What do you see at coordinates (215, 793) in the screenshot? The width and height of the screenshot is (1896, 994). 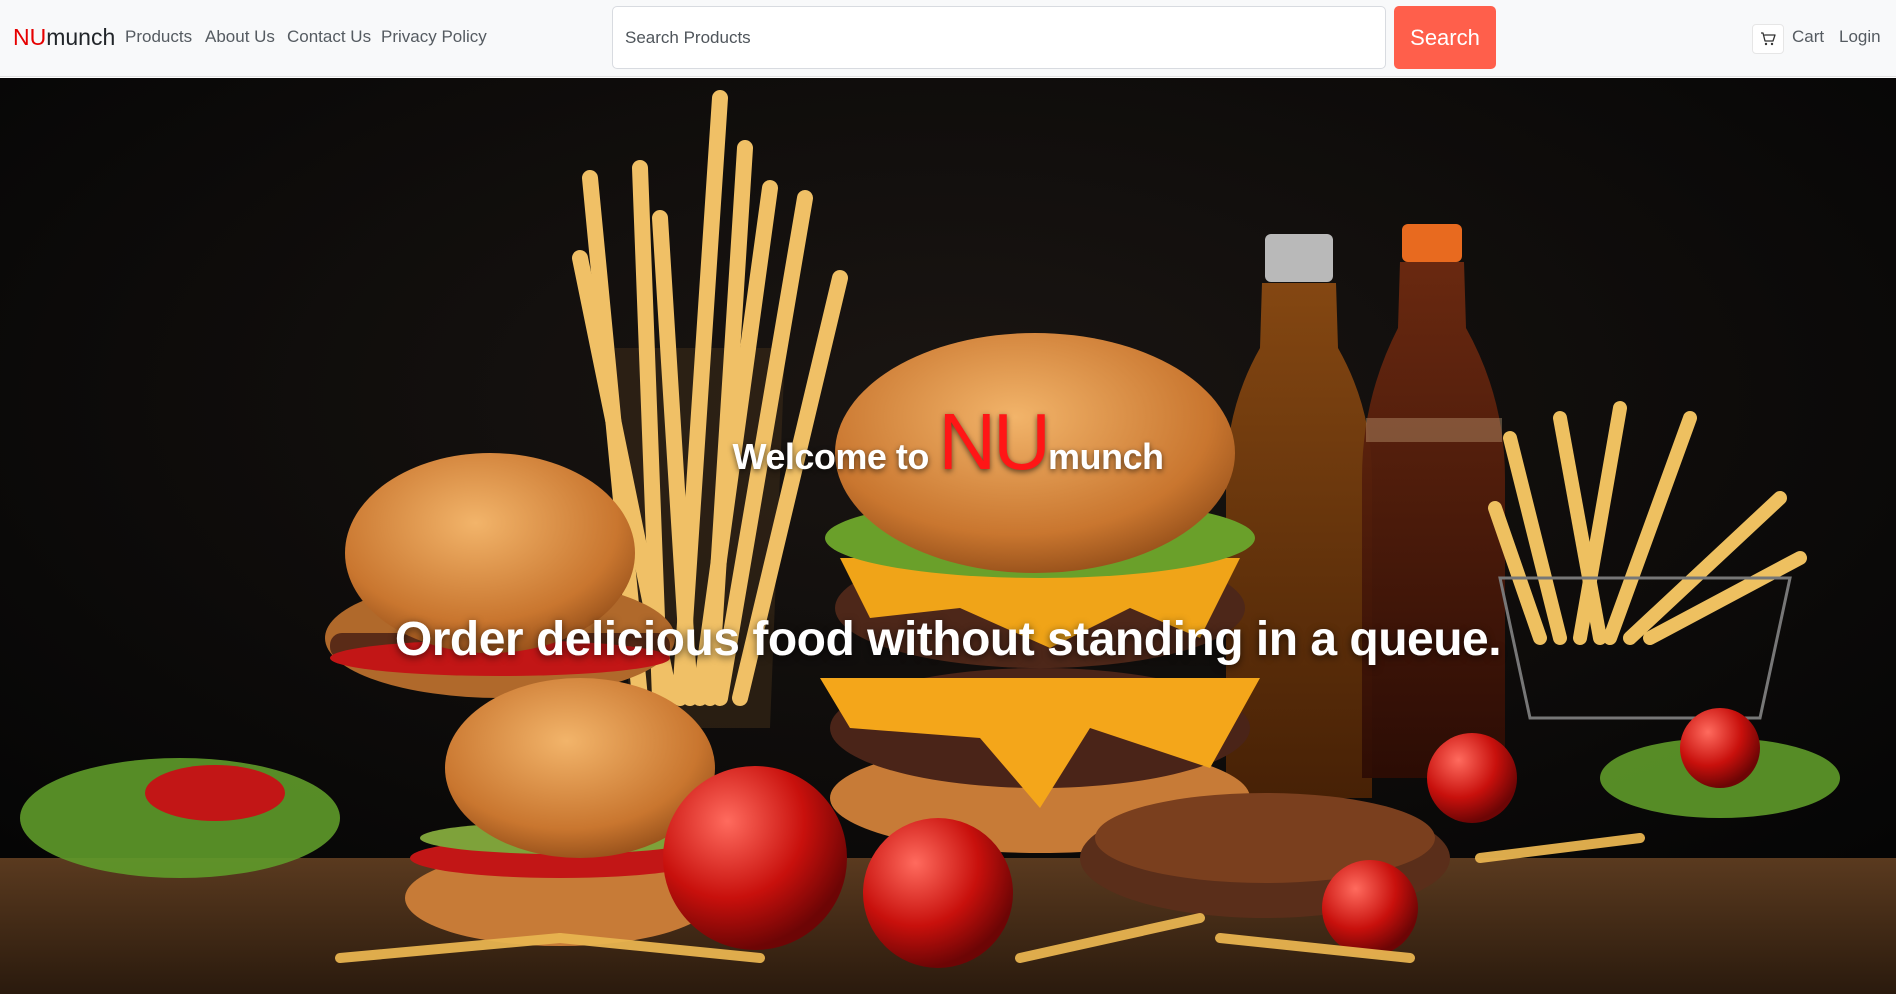 I see `tomato-slice` at bounding box center [215, 793].